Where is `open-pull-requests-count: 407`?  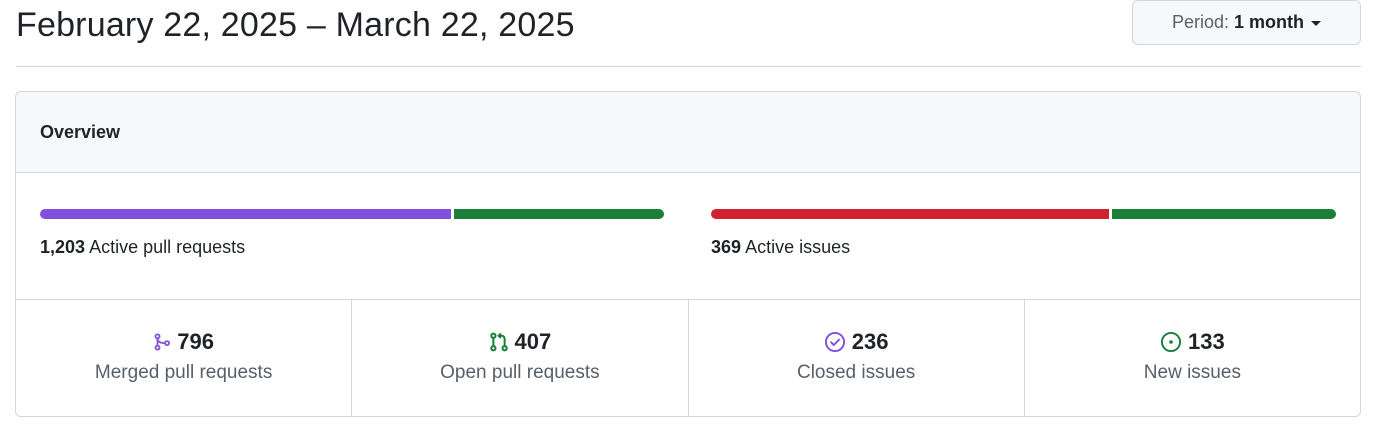 open-pull-requests-count: 407 is located at coordinates (533, 341).